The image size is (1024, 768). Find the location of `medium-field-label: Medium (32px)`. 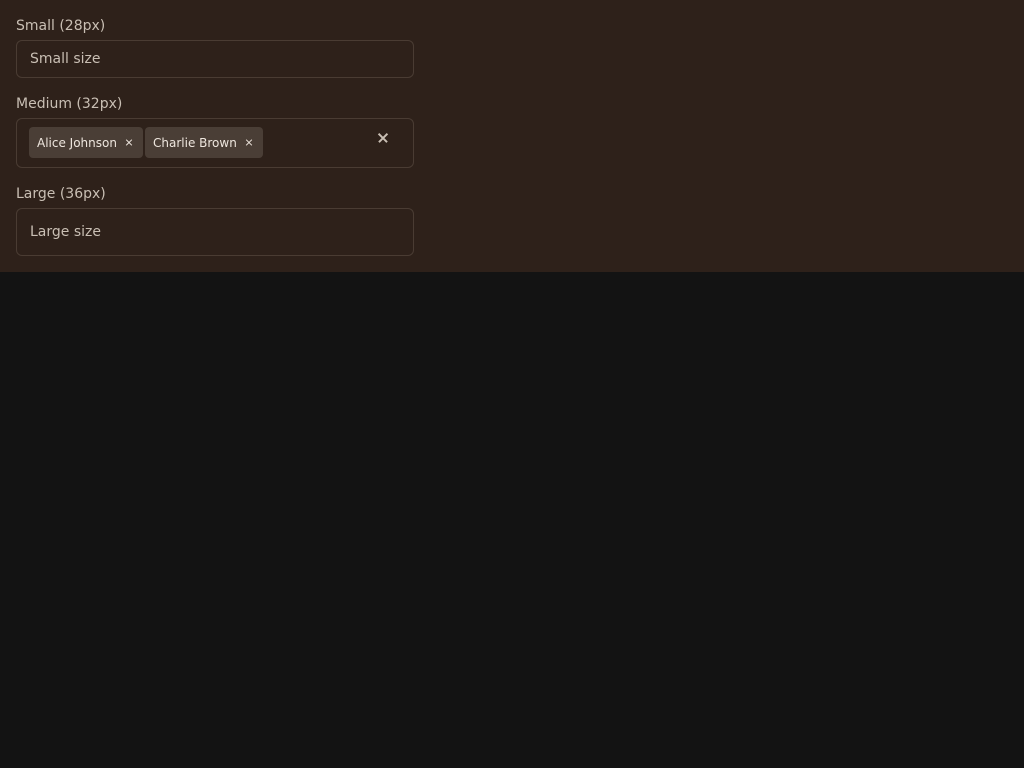

medium-field-label: Medium (32px) is located at coordinates (69, 104).